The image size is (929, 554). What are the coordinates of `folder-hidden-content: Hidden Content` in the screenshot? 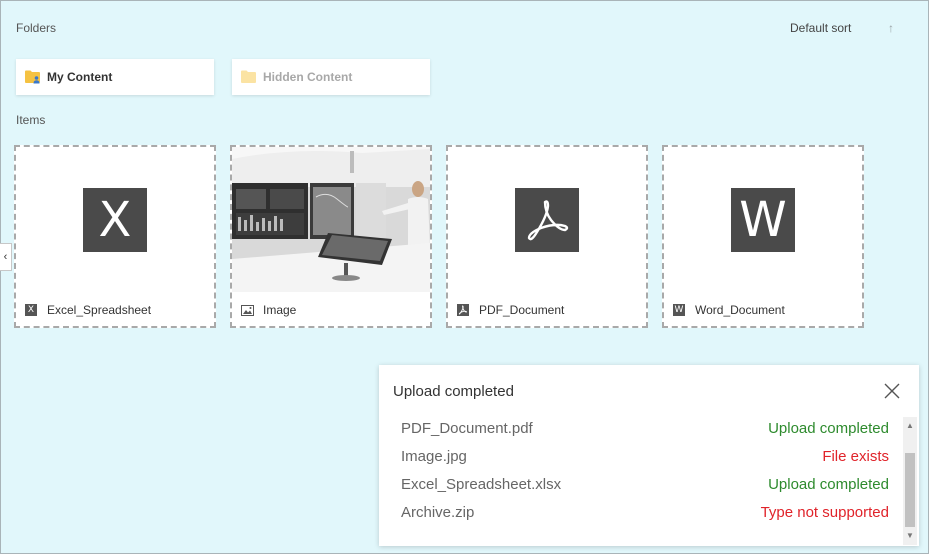 It's located at (331, 77).